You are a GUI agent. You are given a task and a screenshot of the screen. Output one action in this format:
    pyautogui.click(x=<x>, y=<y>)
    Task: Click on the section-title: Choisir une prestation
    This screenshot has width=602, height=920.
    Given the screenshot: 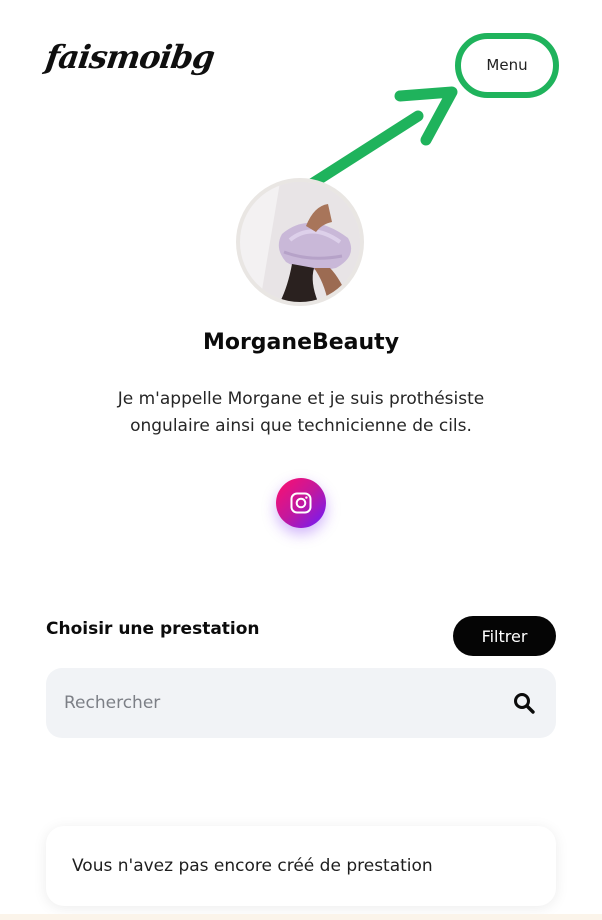 What is the action you would take?
    pyautogui.click(x=153, y=629)
    